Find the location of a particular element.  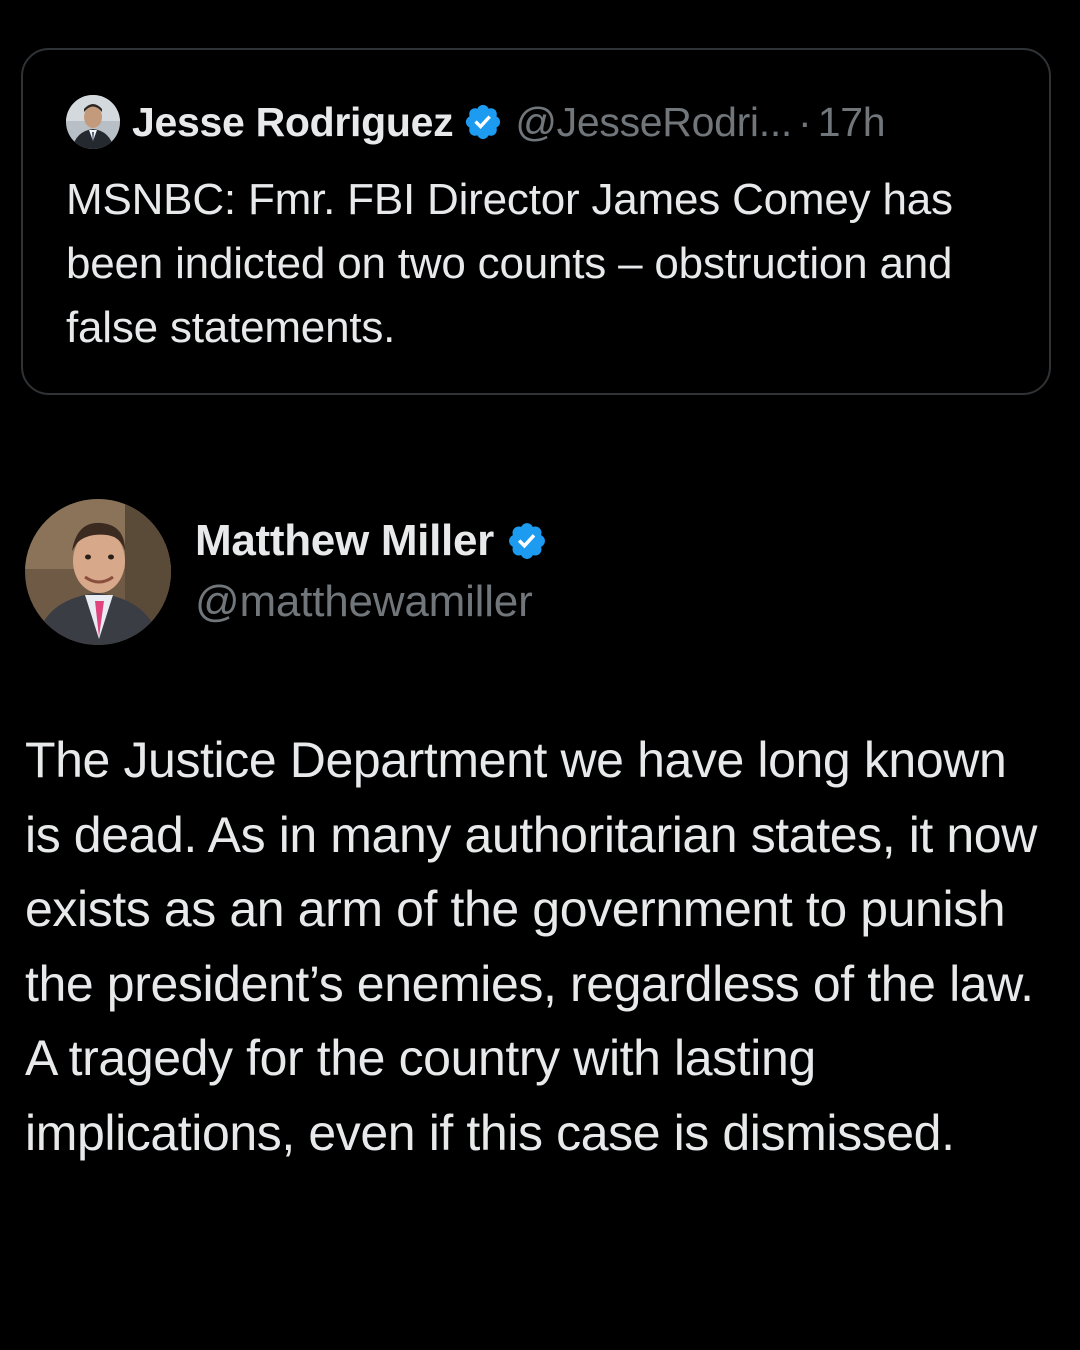

author-name-row: Matthew Miller is located at coordinates (371, 541).